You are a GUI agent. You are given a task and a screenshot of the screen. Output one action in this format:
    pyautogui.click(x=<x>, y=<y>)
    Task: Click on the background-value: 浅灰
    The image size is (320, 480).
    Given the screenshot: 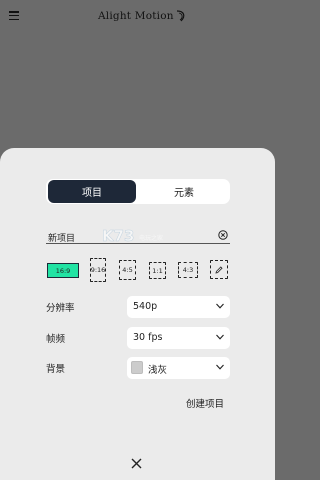 What is the action you would take?
    pyautogui.click(x=158, y=370)
    